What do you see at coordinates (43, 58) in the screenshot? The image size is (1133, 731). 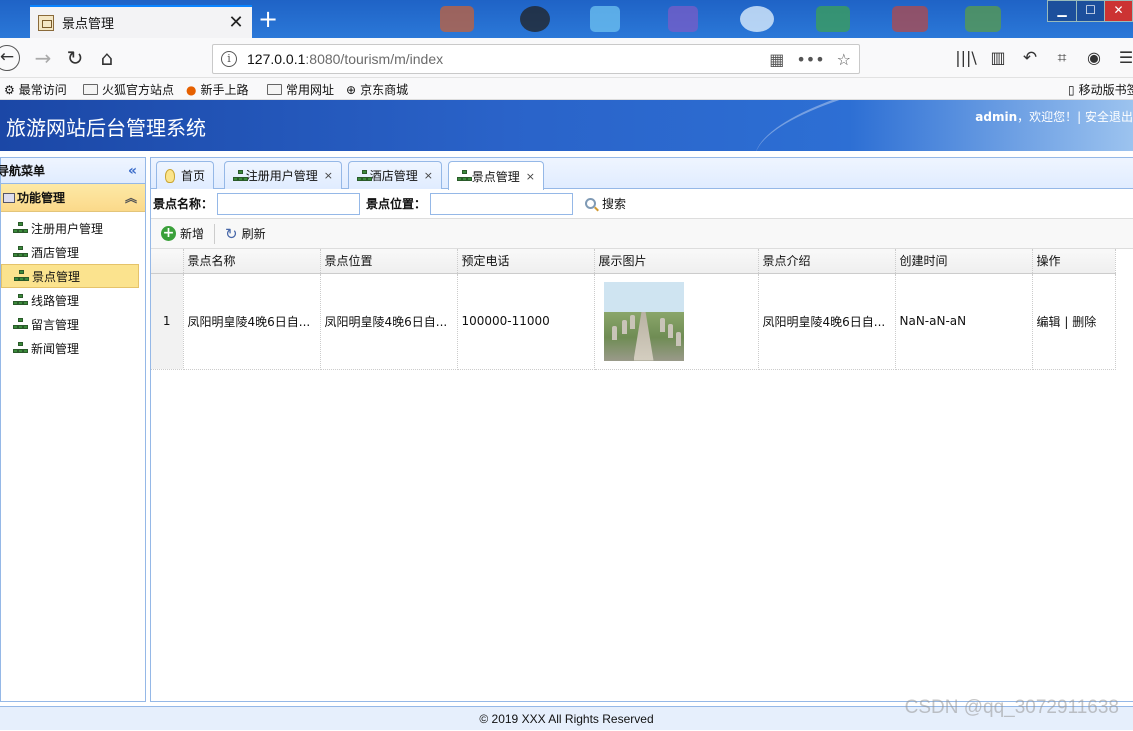 I see `forward-icon: →` at bounding box center [43, 58].